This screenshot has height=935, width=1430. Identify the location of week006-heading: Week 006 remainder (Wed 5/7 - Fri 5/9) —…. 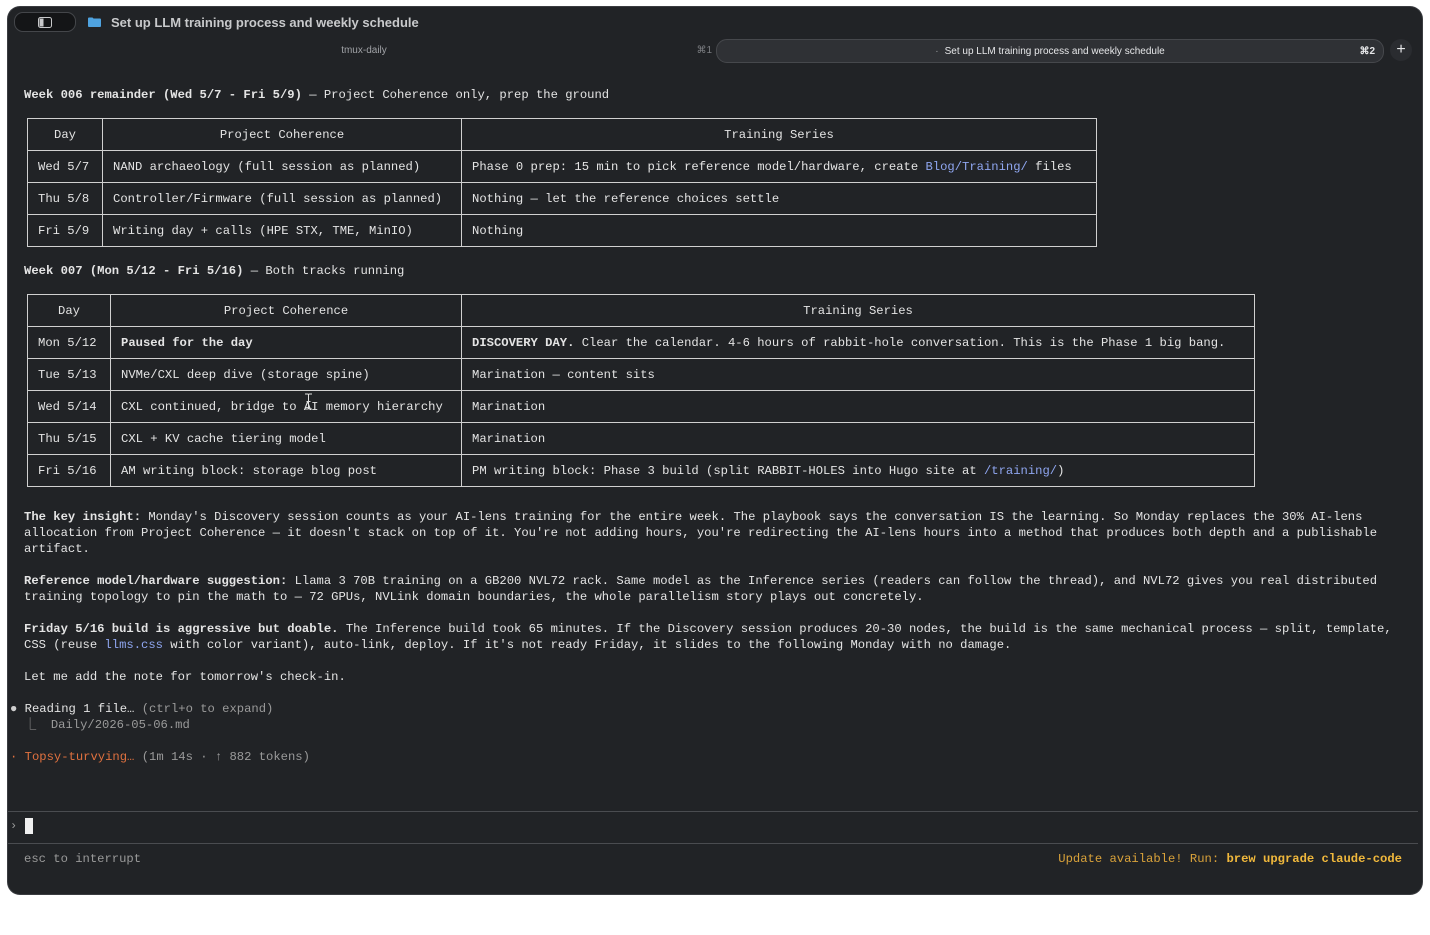
(317, 95).